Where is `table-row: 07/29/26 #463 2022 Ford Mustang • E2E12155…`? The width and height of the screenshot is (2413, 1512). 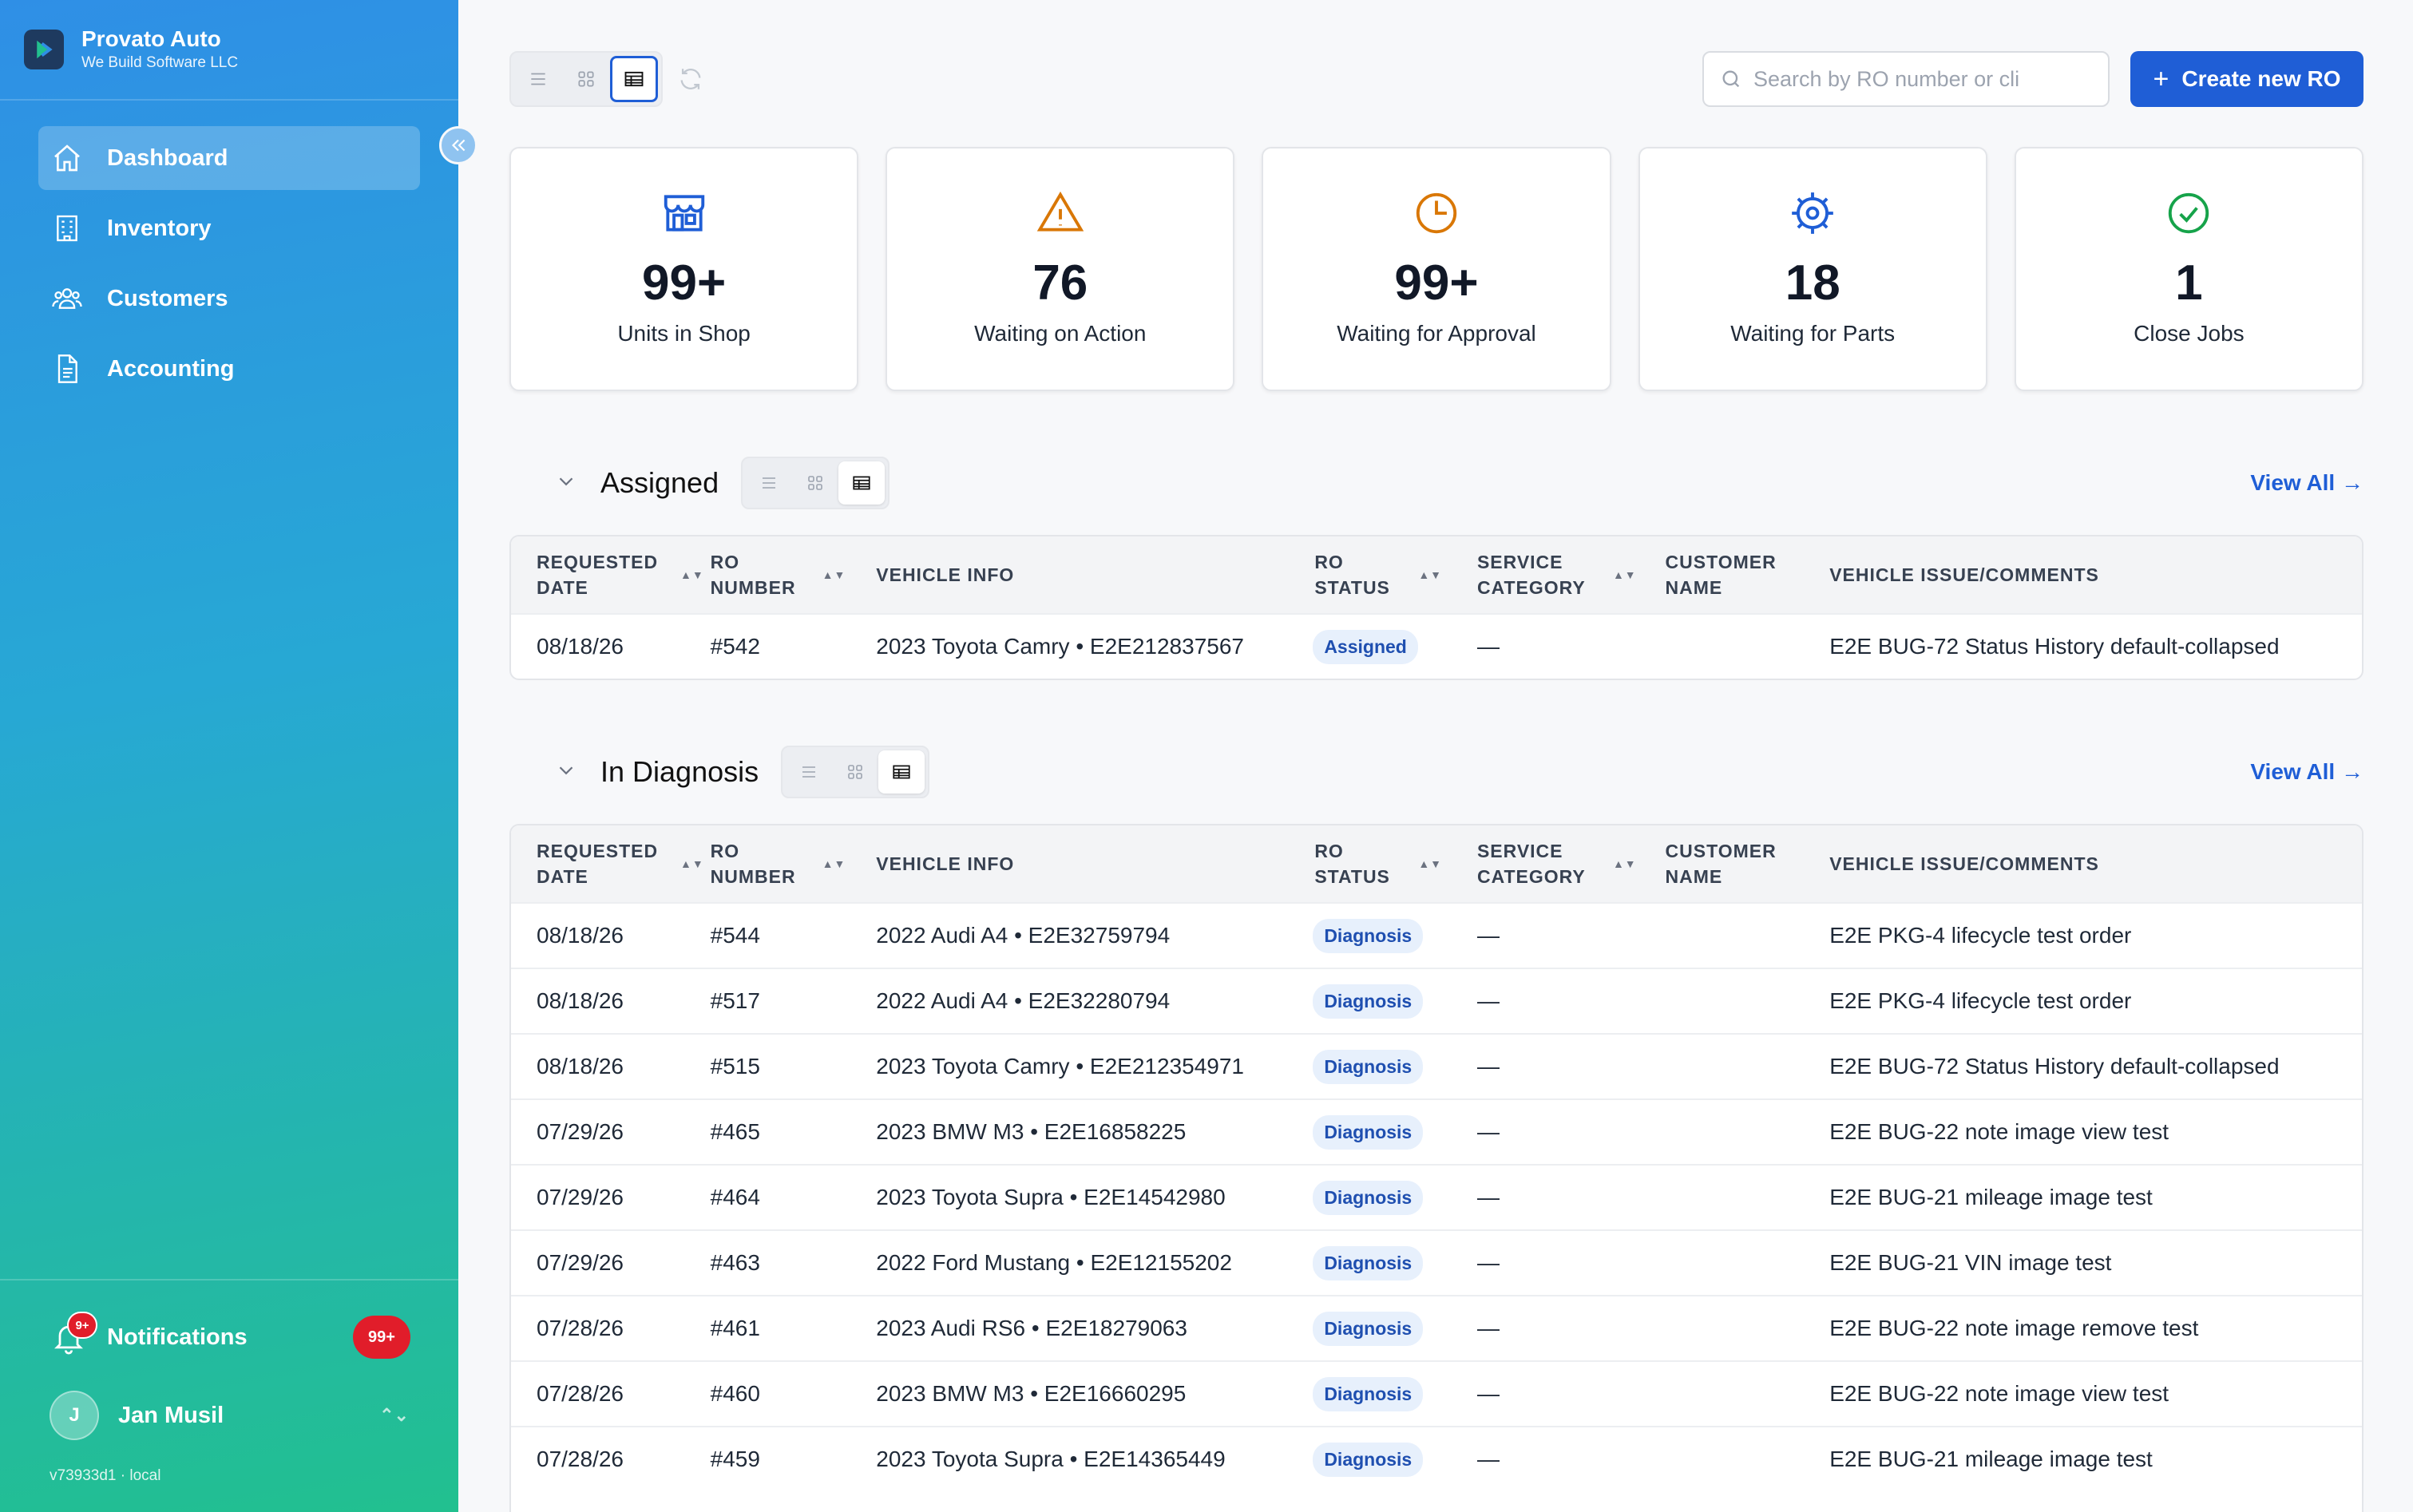 table-row: 07/29/26 #463 2022 Ford Mustang • E2E12155… is located at coordinates (1437, 1262).